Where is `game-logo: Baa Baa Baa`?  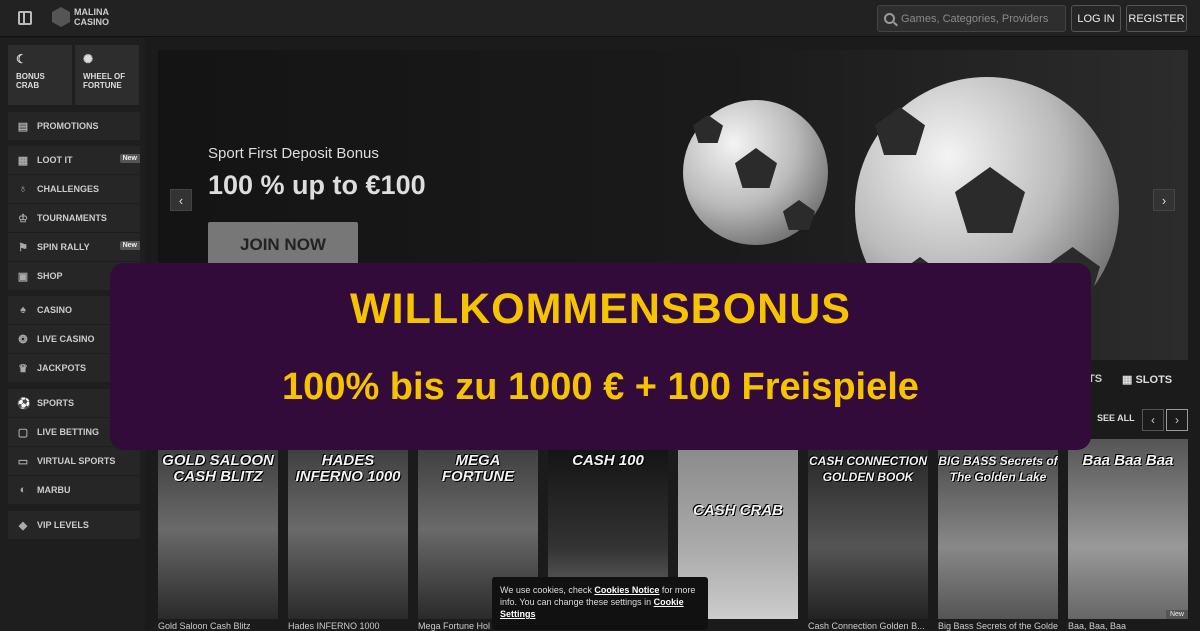
game-logo: Baa Baa Baa is located at coordinates (1128, 460).